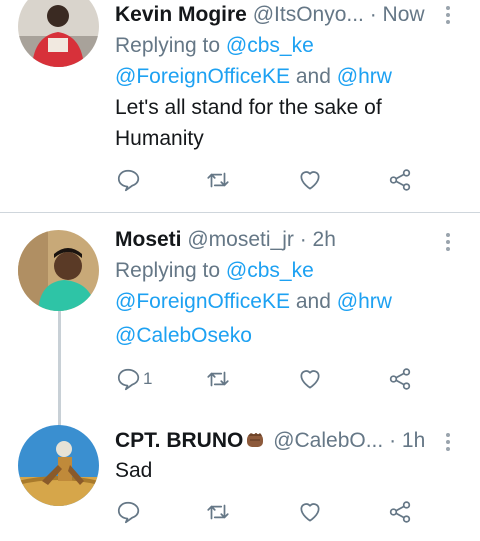  What do you see at coordinates (58, 465) in the screenshot?
I see `avatar-cpt-bruno` at bounding box center [58, 465].